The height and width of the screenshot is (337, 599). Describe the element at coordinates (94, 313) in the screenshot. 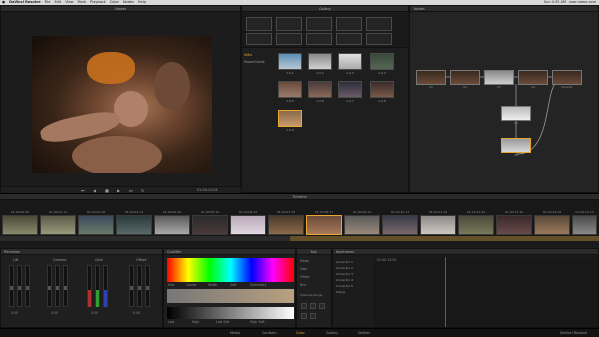

I see `gain-value: 0.00` at that location.